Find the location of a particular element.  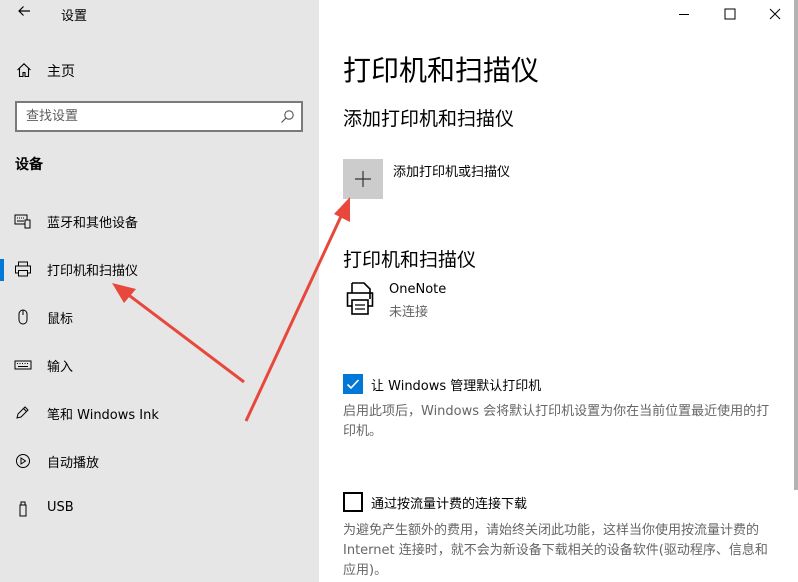

sidebar-item-label: 笔和 Windows Ink is located at coordinates (103, 415).